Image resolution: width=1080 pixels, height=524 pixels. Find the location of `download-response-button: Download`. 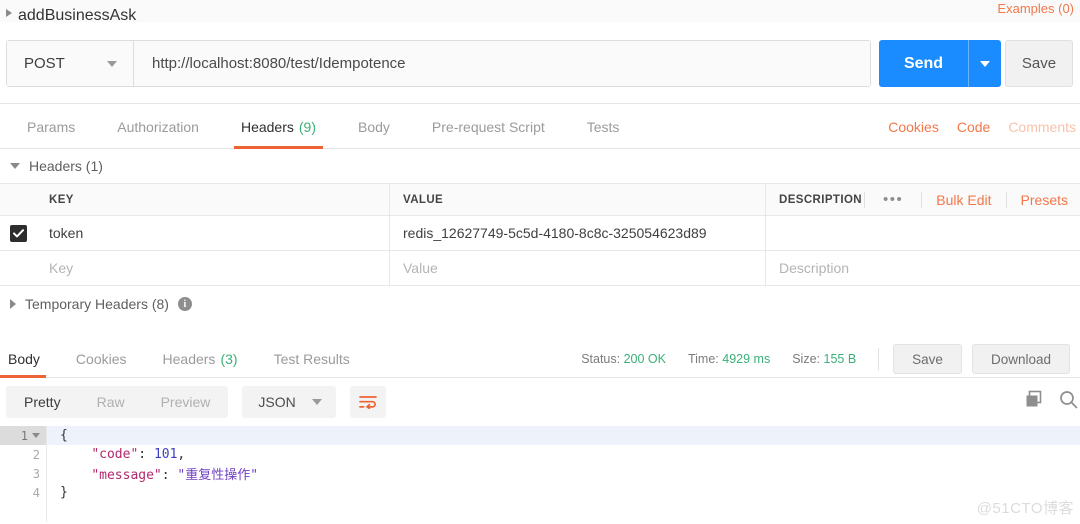

download-response-button: Download is located at coordinates (1020, 359).